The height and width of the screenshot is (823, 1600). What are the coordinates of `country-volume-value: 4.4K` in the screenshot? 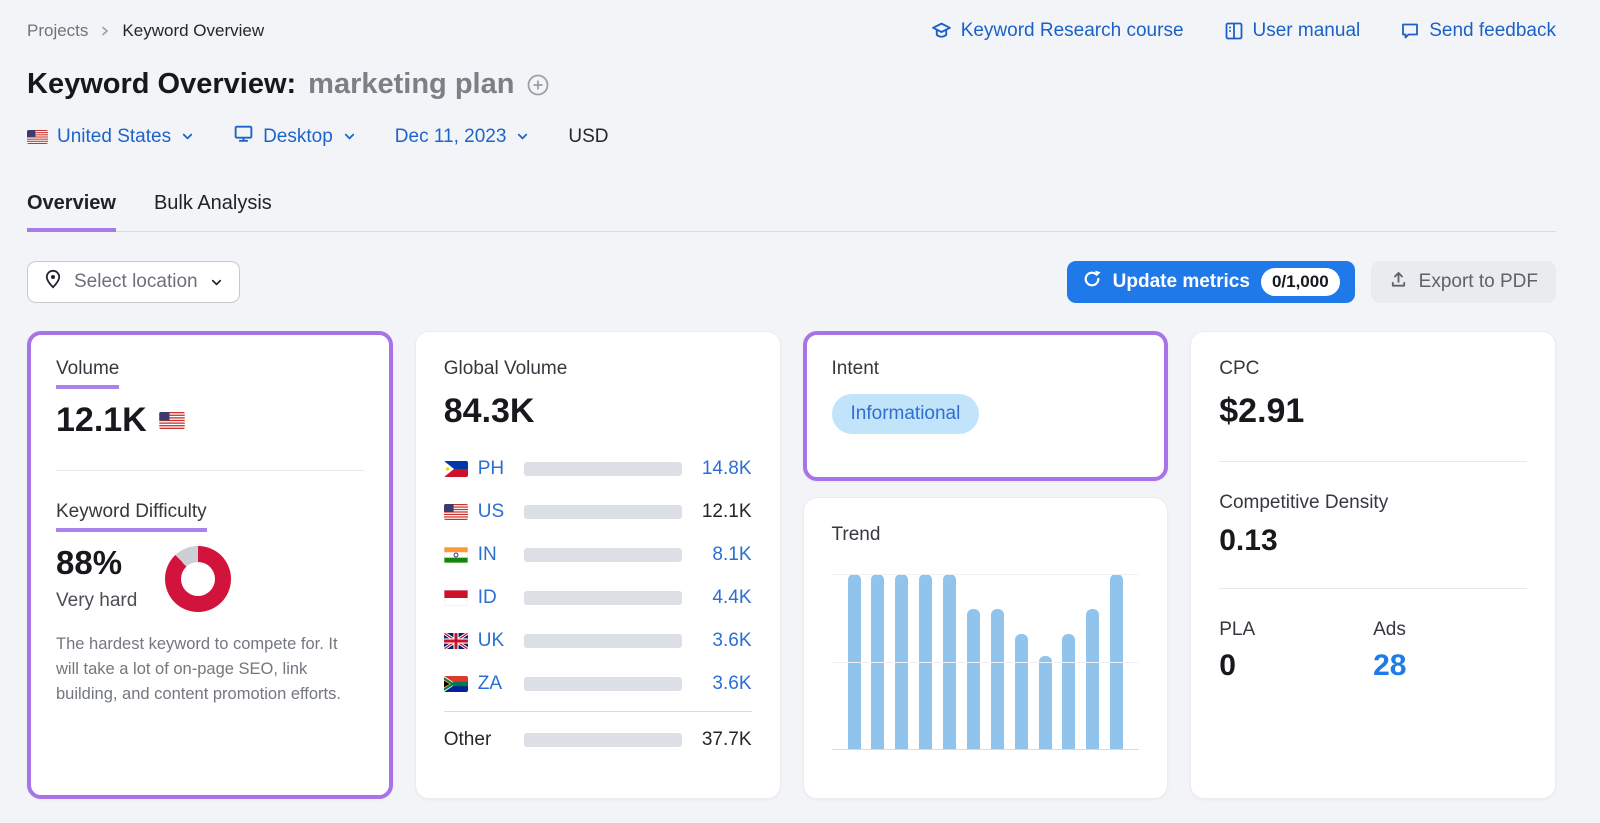 It's located at (721, 598).